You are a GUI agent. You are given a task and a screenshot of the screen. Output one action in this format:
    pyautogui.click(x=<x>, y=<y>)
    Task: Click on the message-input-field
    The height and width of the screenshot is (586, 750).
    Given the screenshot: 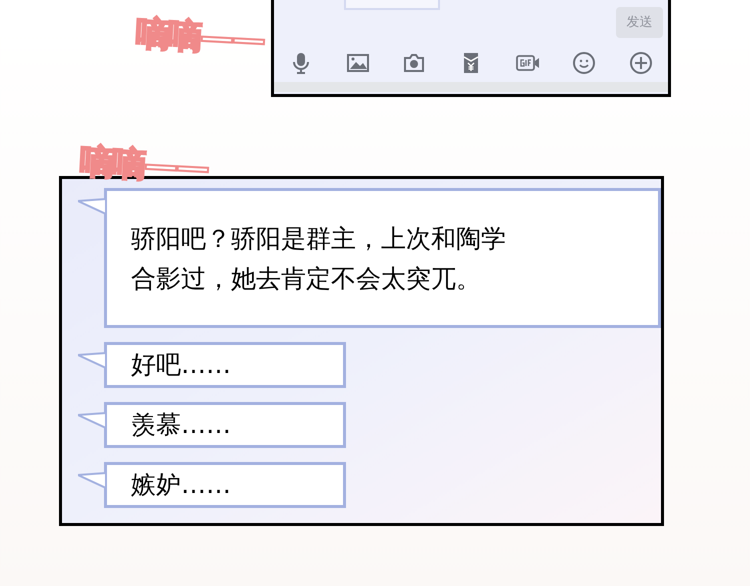 What is the action you would take?
    pyautogui.click(x=392, y=5)
    